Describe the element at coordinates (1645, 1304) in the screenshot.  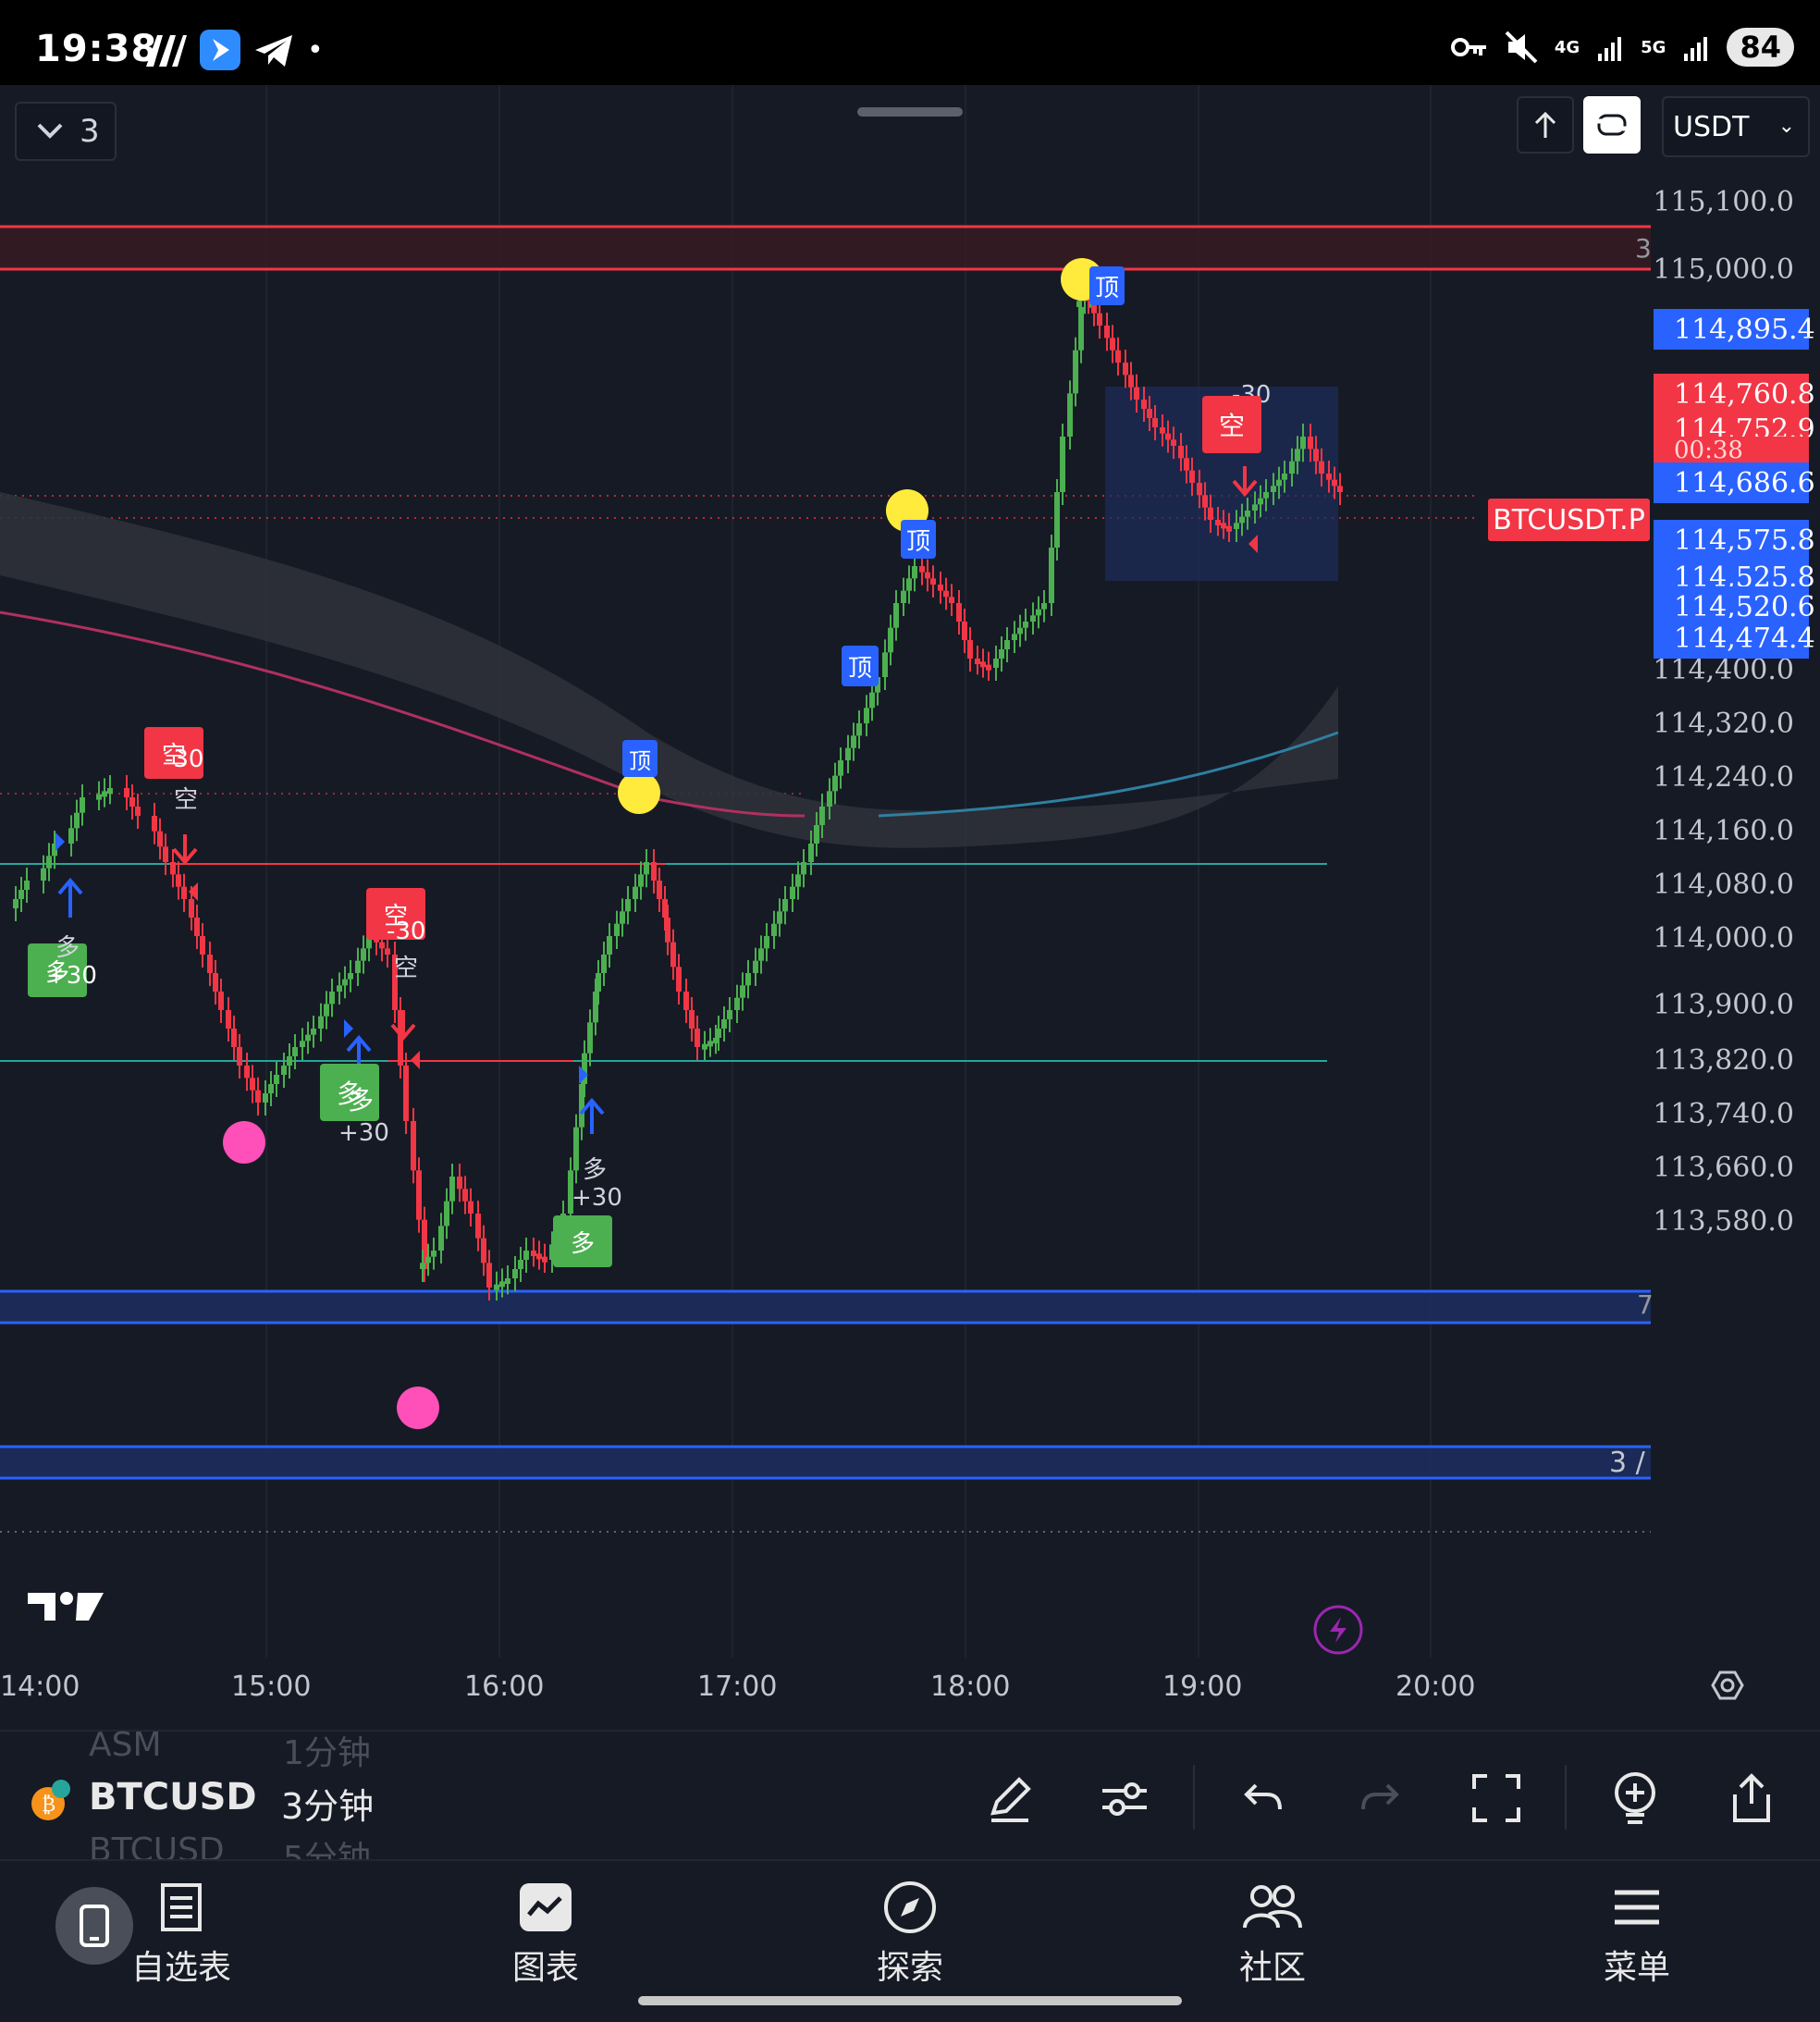
I see `zone-label-mid: 7` at that location.